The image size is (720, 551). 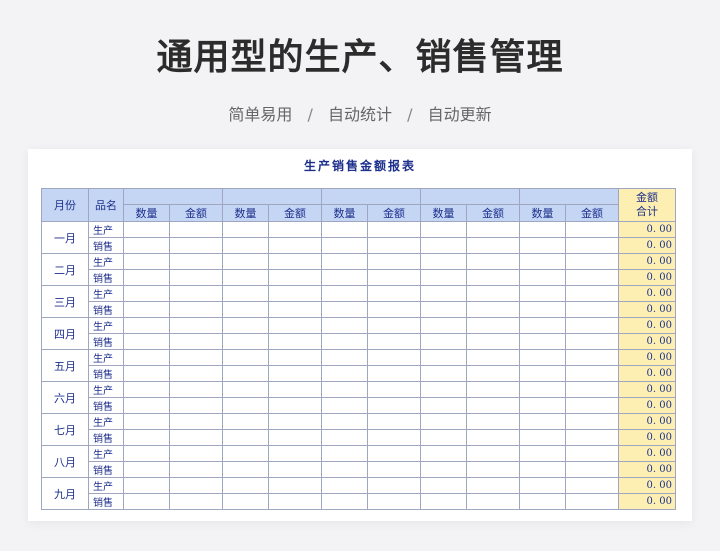 What do you see at coordinates (65, 269) in the screenshot?
I see `month-cell: 二月` at bounding box center [65, 269].